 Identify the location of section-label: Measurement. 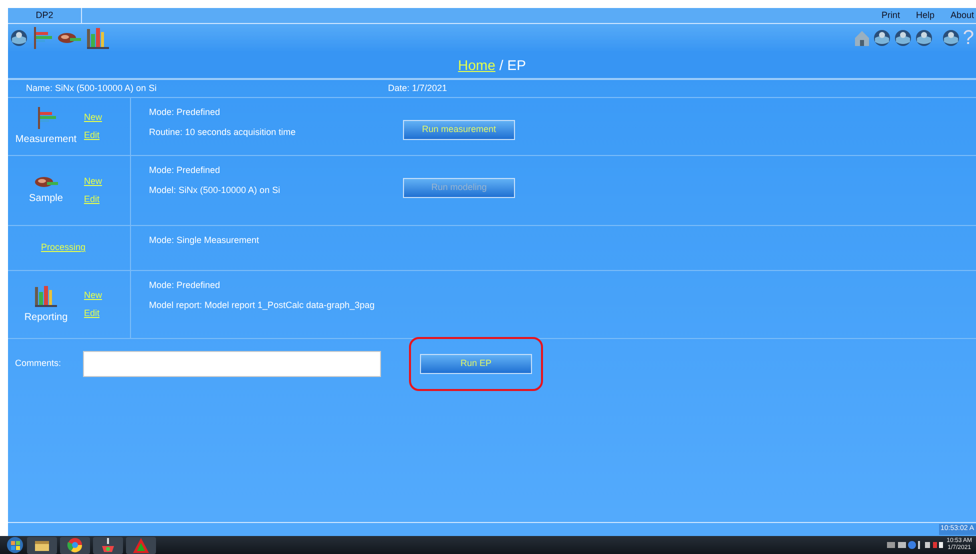
(46, 140).